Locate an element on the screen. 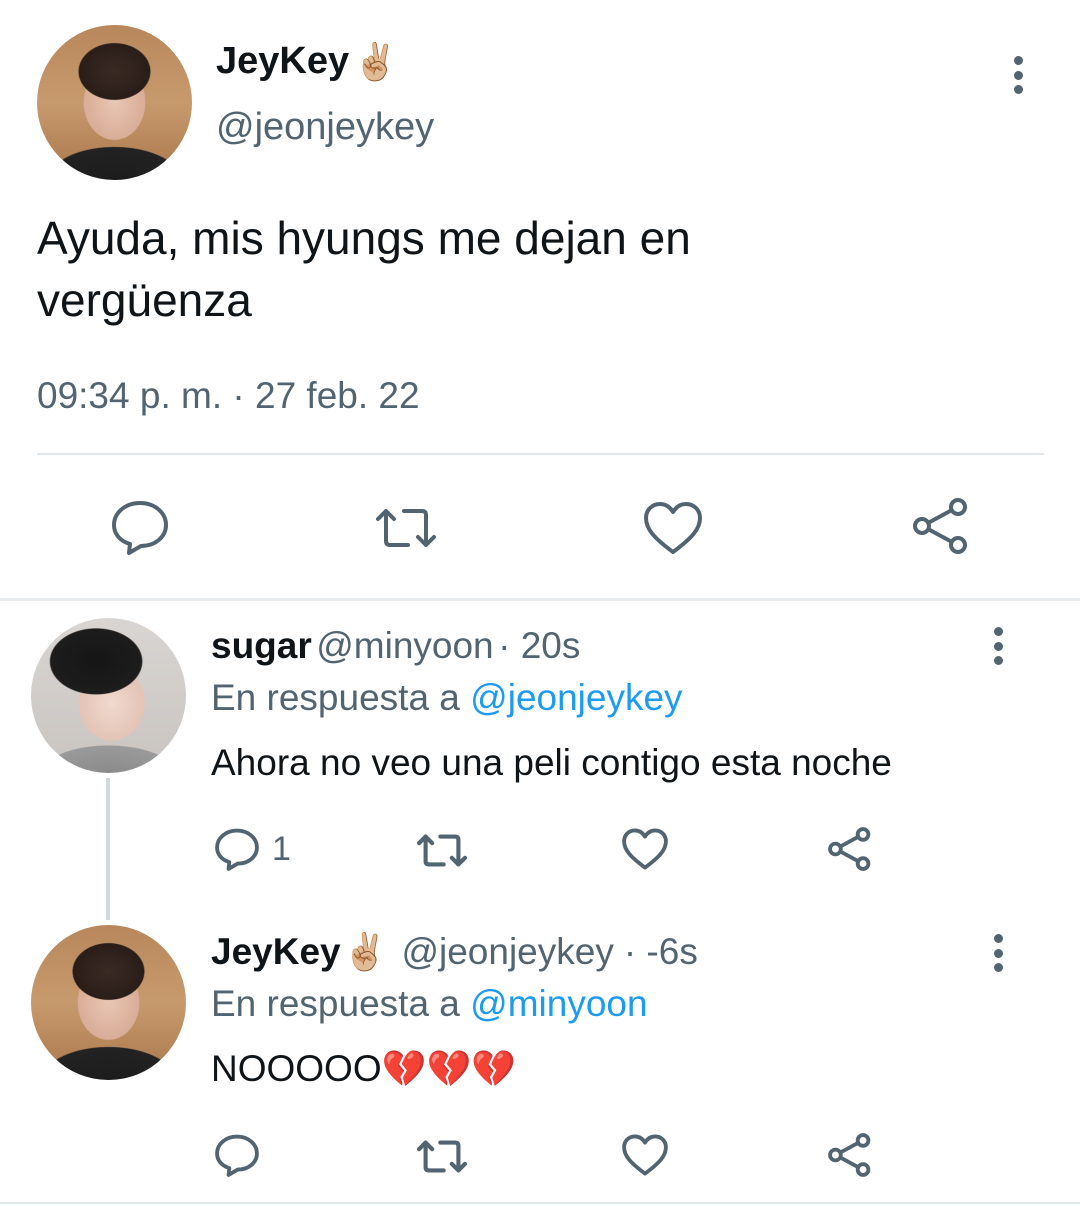 This screenshot has width=1080, height=1206. main-tweet-text: Ayuda, mis hyungs me dejan en vergüenza is located at coordinates (537, 269).